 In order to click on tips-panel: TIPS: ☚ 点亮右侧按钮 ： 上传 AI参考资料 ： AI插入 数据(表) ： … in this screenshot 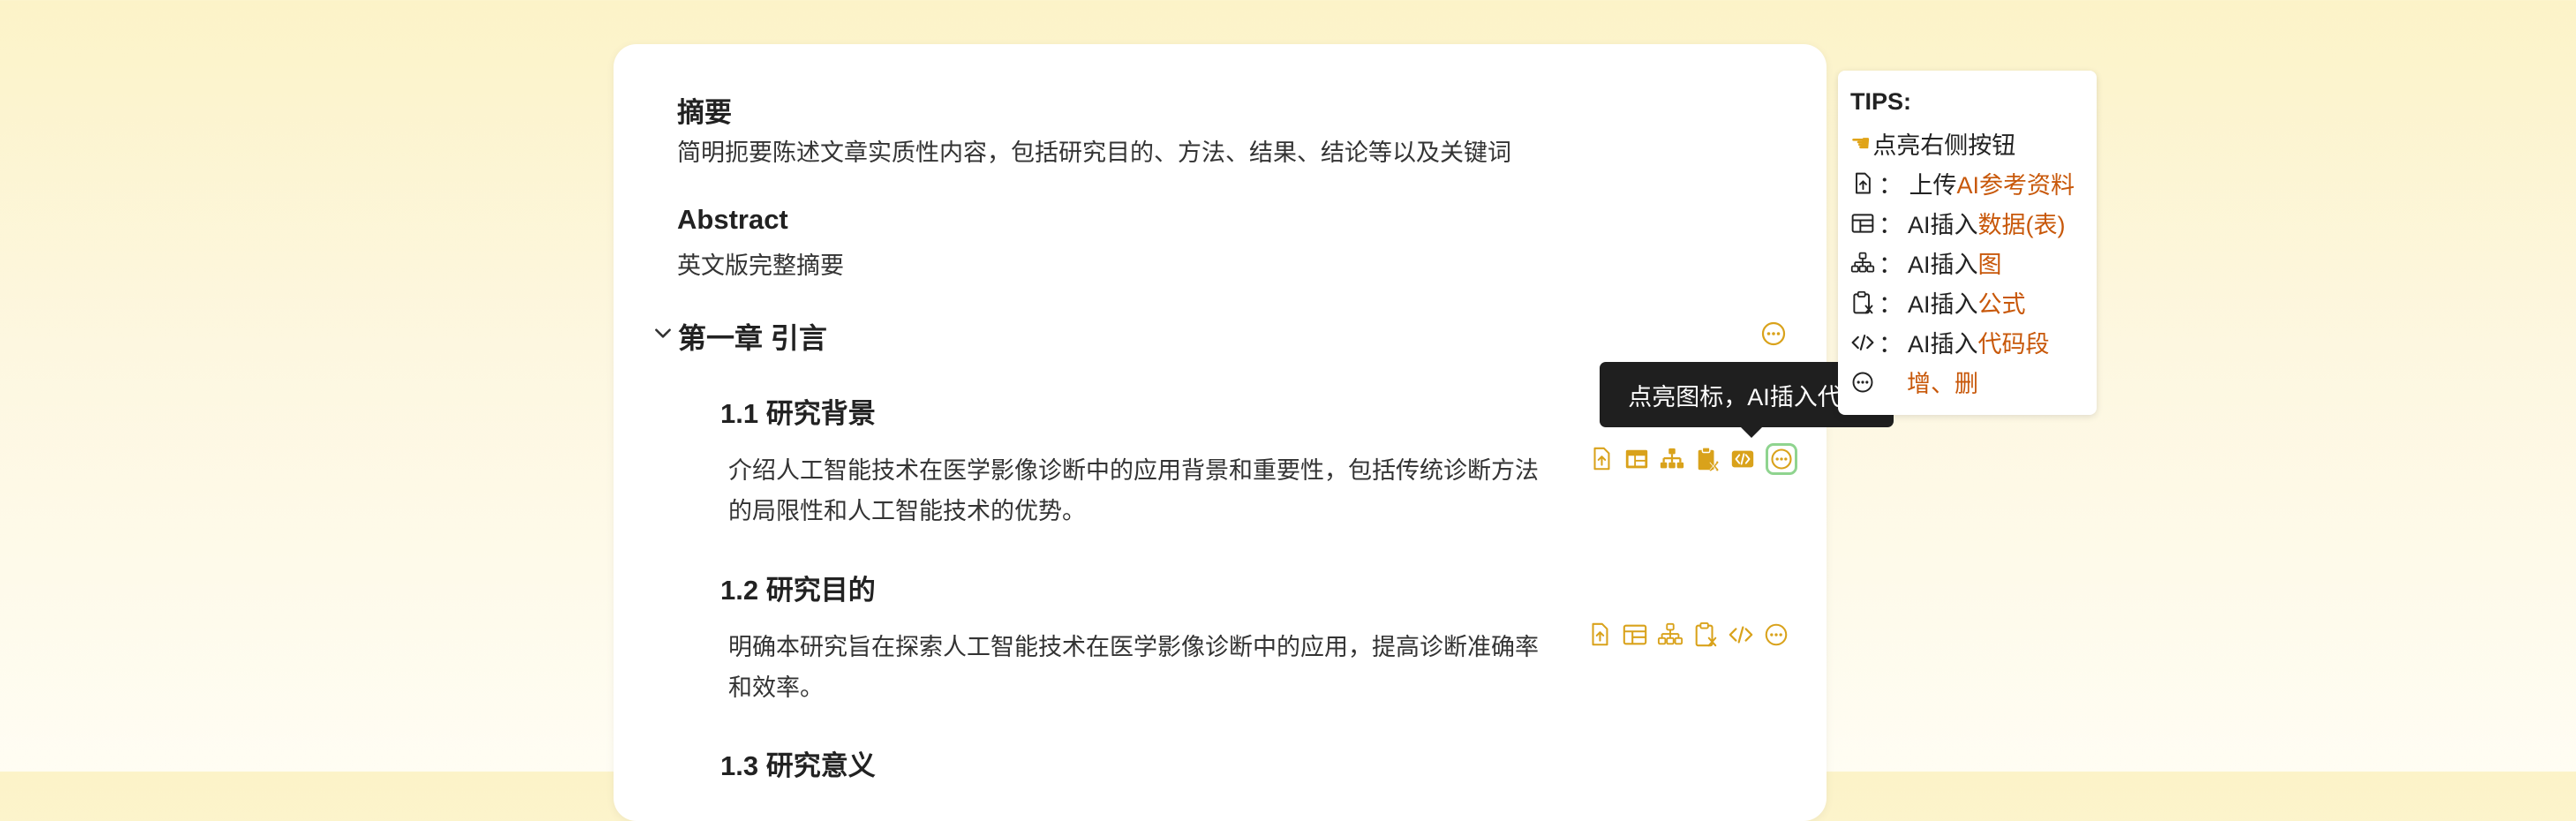, I will do `click(1968, 243)`.